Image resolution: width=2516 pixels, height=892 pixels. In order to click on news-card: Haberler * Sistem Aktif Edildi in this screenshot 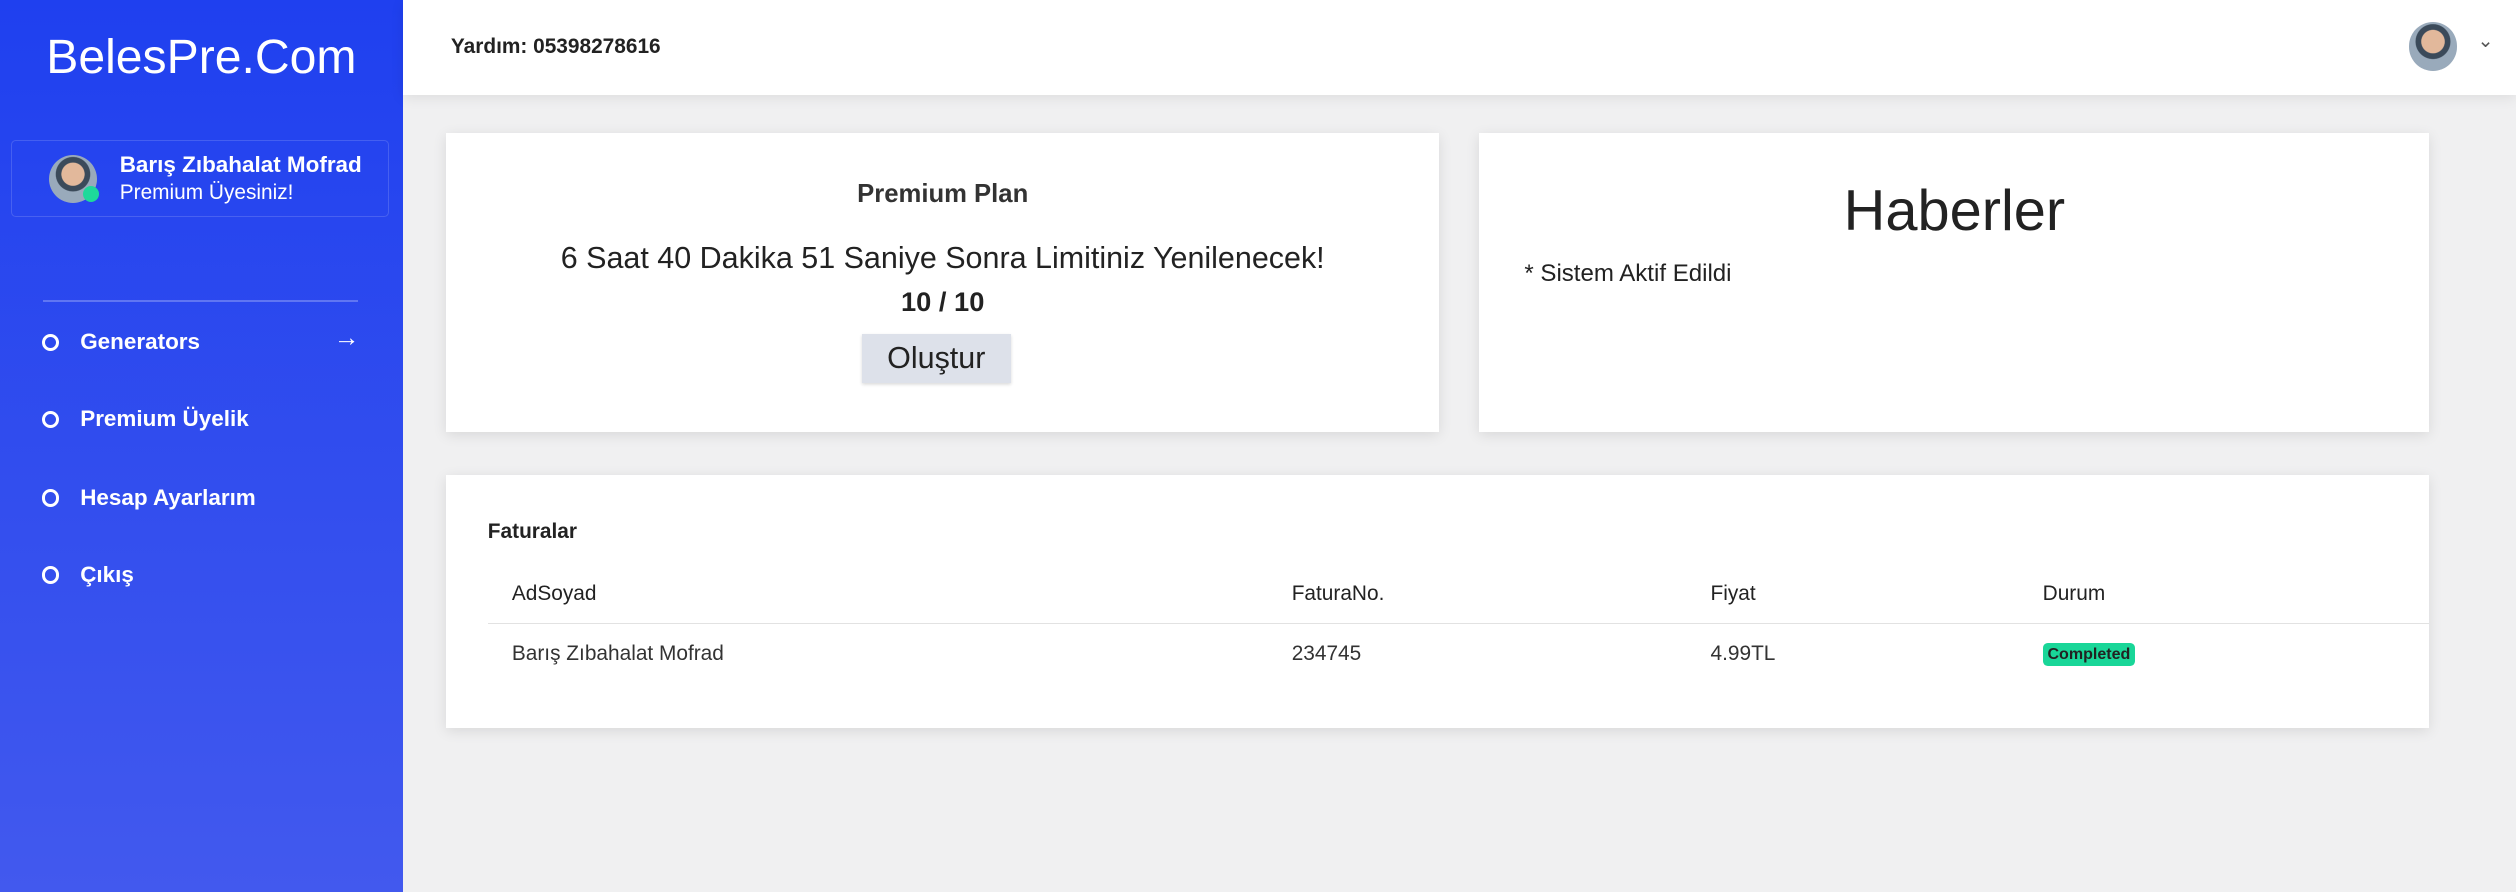, I will do `click(1954, 282)`.